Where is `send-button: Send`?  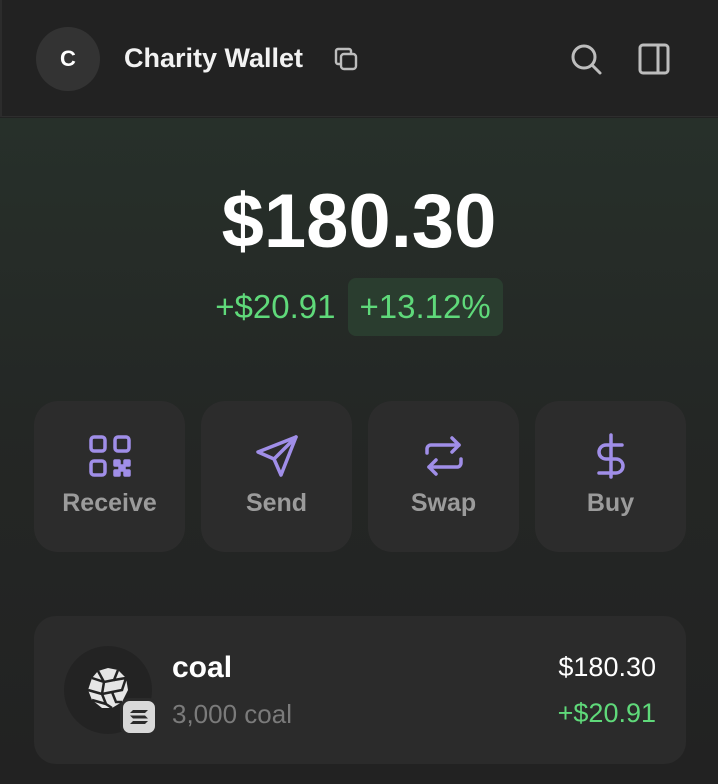 send-button: Send is located at coordinates (276, 476).